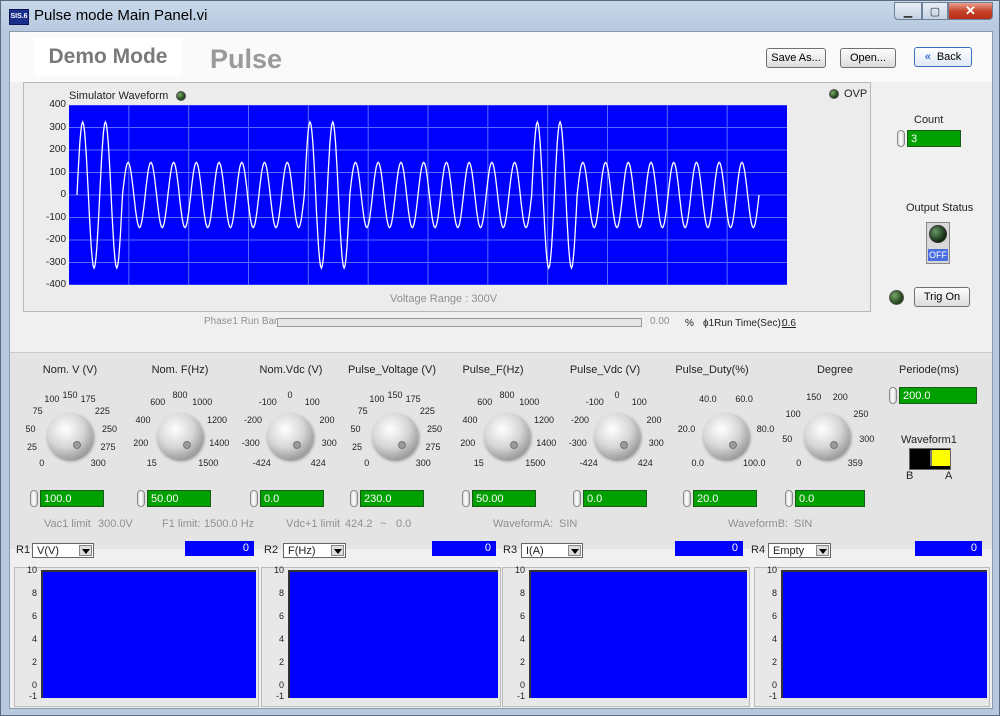  Describe the element at coordinates (896, 297) in the screenshot. I see `trig-led` at that location.